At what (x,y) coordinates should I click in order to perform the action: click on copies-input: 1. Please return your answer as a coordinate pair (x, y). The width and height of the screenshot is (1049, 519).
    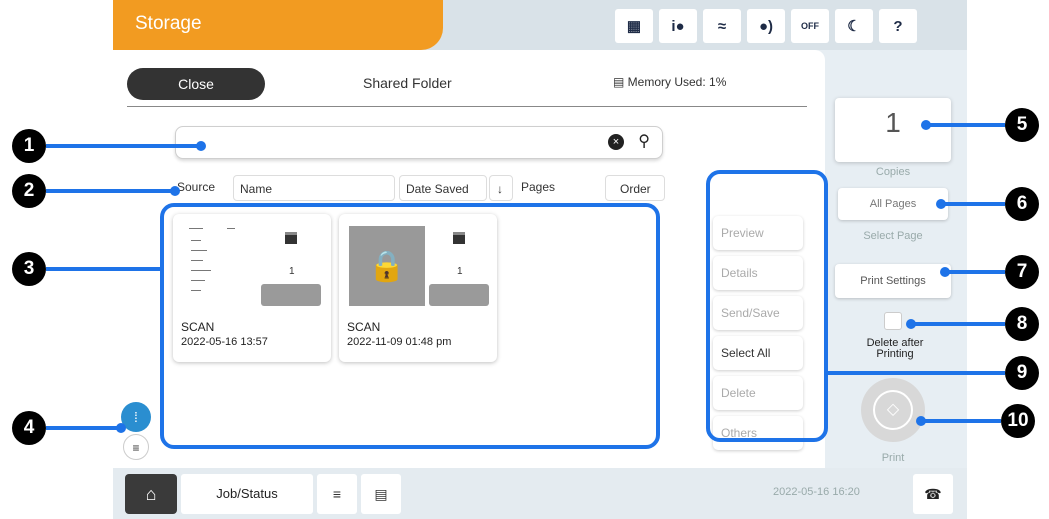
    Looking at the image, I should click on (893, 130).